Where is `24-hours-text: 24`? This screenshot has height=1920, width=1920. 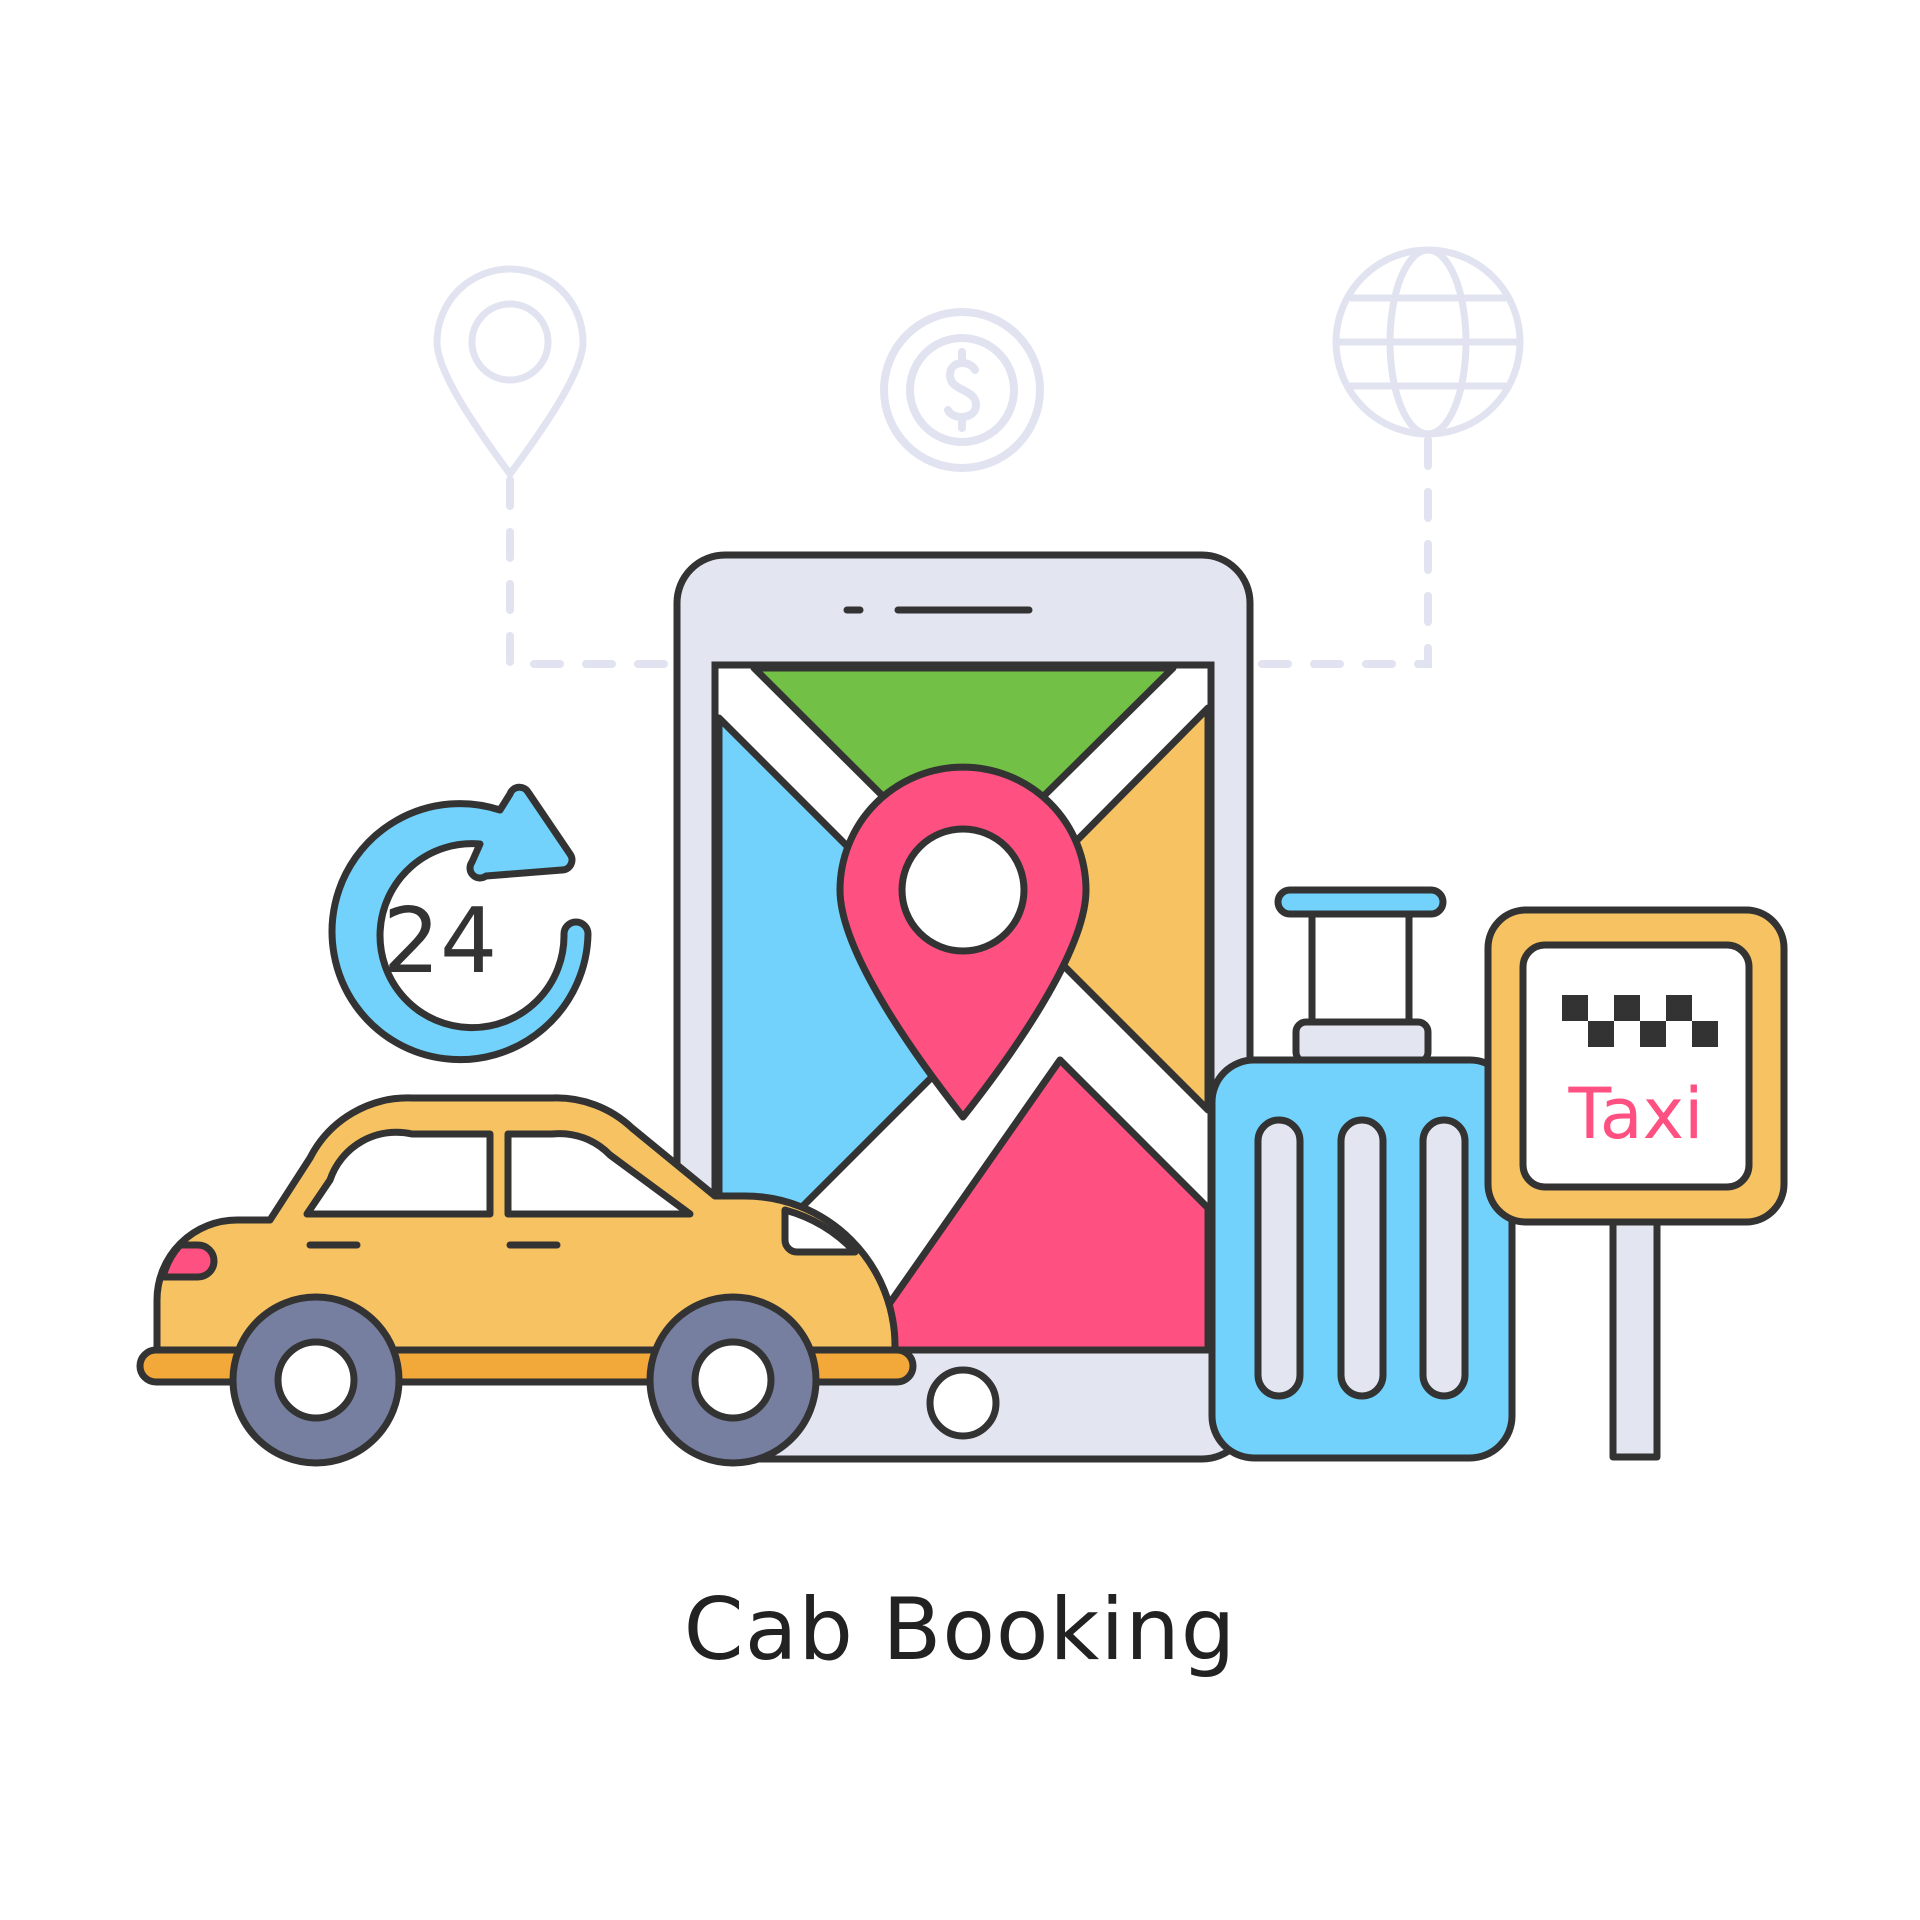 24-hours-text: 24 is located at coordinates (440, 941).